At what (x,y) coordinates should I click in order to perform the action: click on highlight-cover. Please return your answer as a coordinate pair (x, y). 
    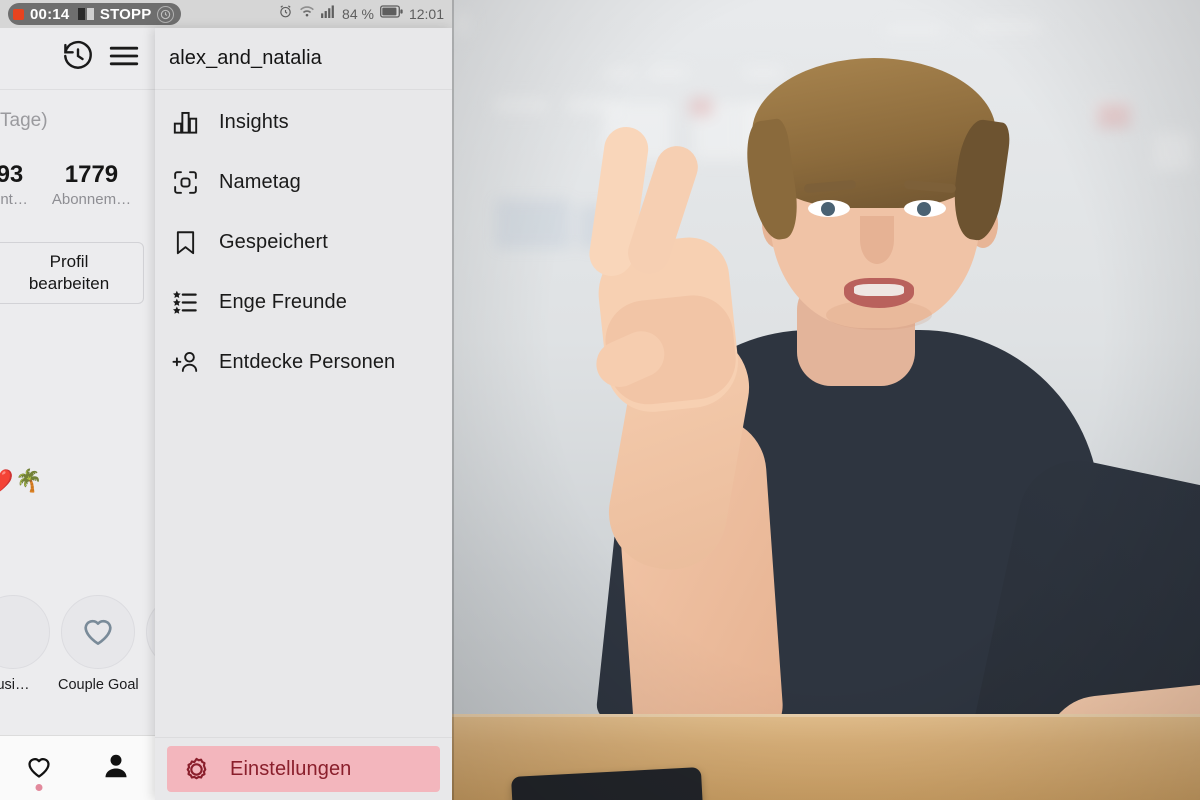
    Looking at the image, I should click on (98, 632).